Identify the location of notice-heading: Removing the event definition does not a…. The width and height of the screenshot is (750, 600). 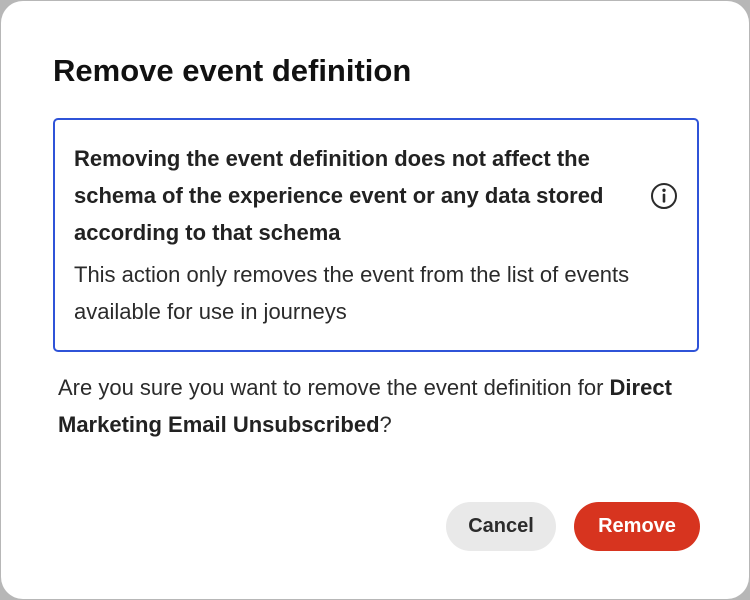
(339, 195).